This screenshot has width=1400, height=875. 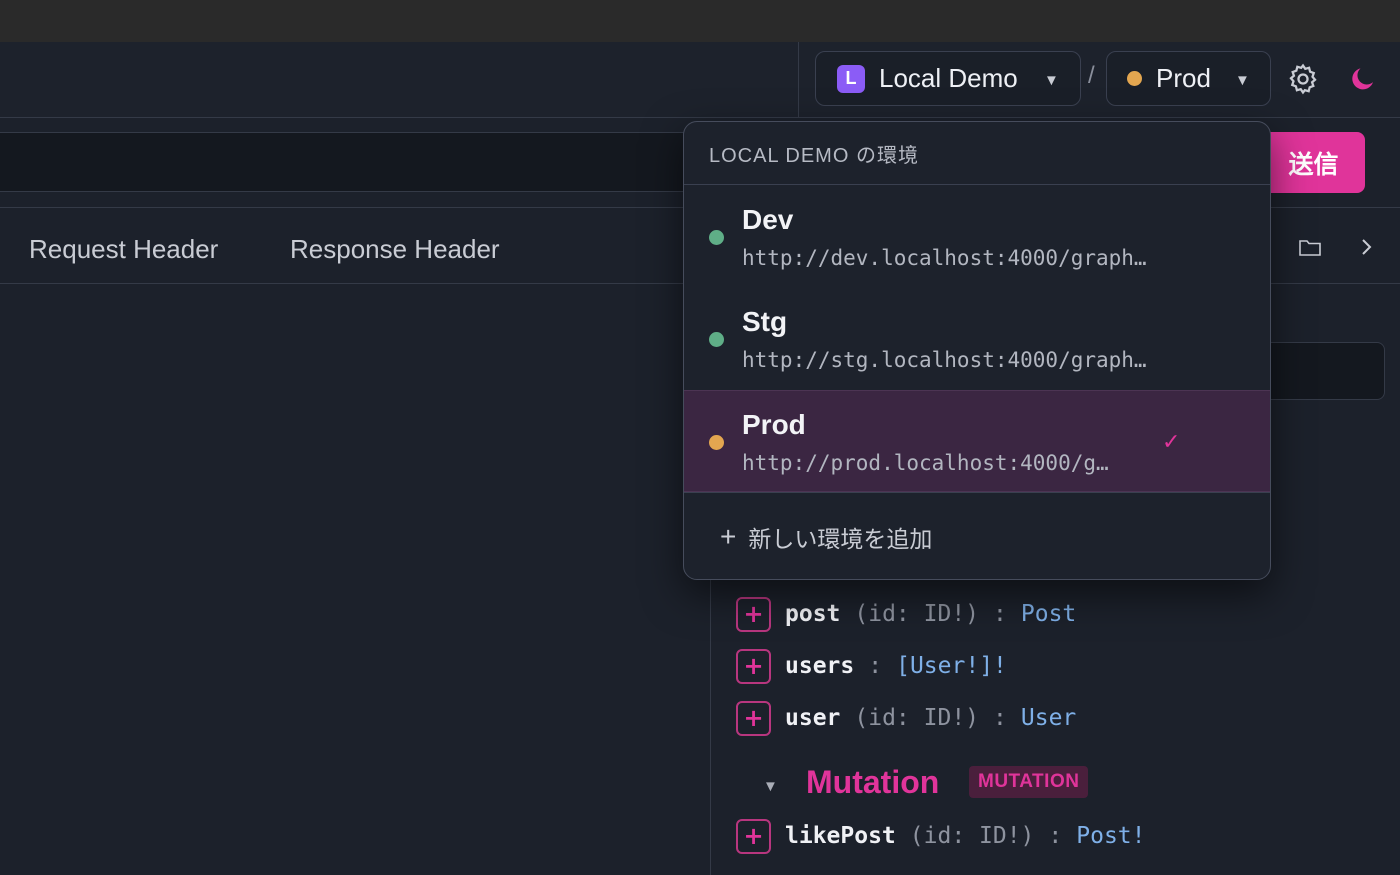 I want to click on moon-icon, so click(x=1363, y=79).